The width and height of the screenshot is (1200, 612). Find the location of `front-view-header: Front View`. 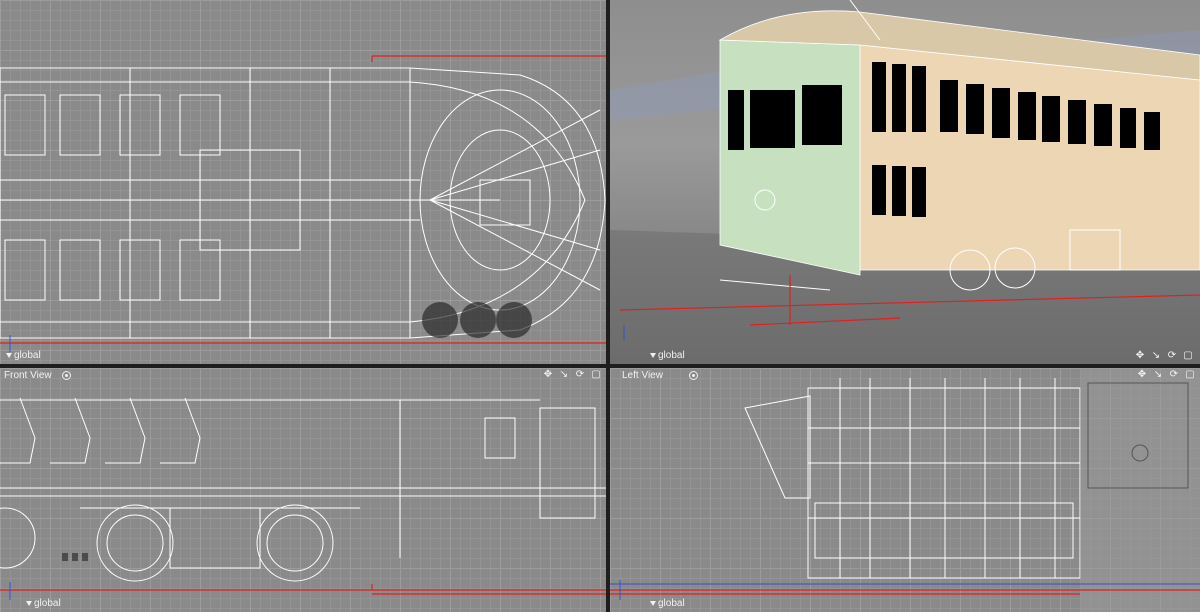

front-view-header: Front View is located at coordinates (303, 375).